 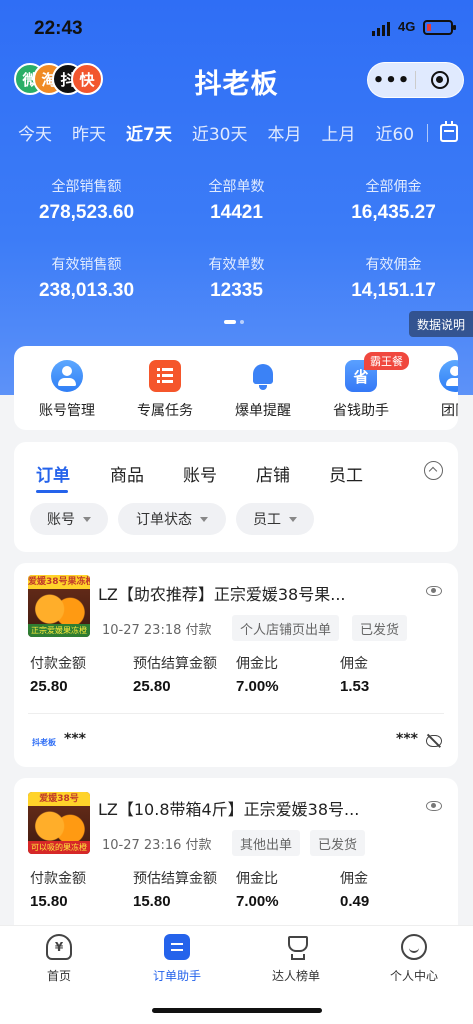 I want to click on mini-program-capsule: •••, so click(x=415, y=80).